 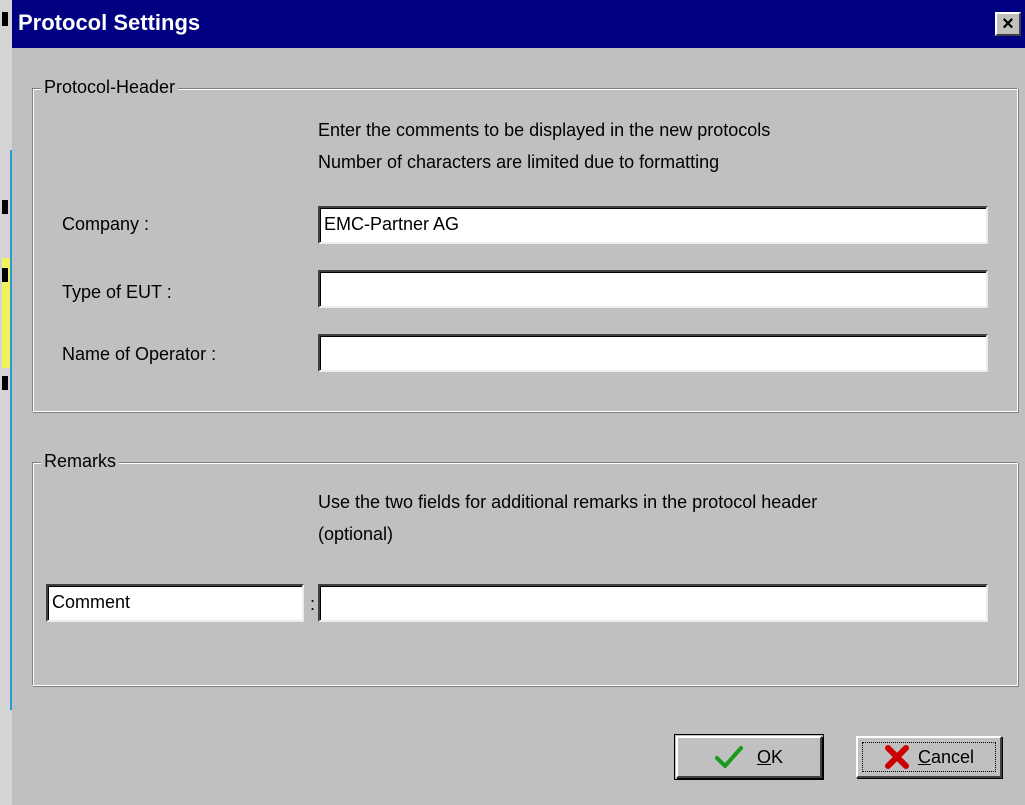 What do you see at coordinates (80, 461) in the screenshot?
I see `remarks-group-label: Remarks` at bounding box center [80, 461].